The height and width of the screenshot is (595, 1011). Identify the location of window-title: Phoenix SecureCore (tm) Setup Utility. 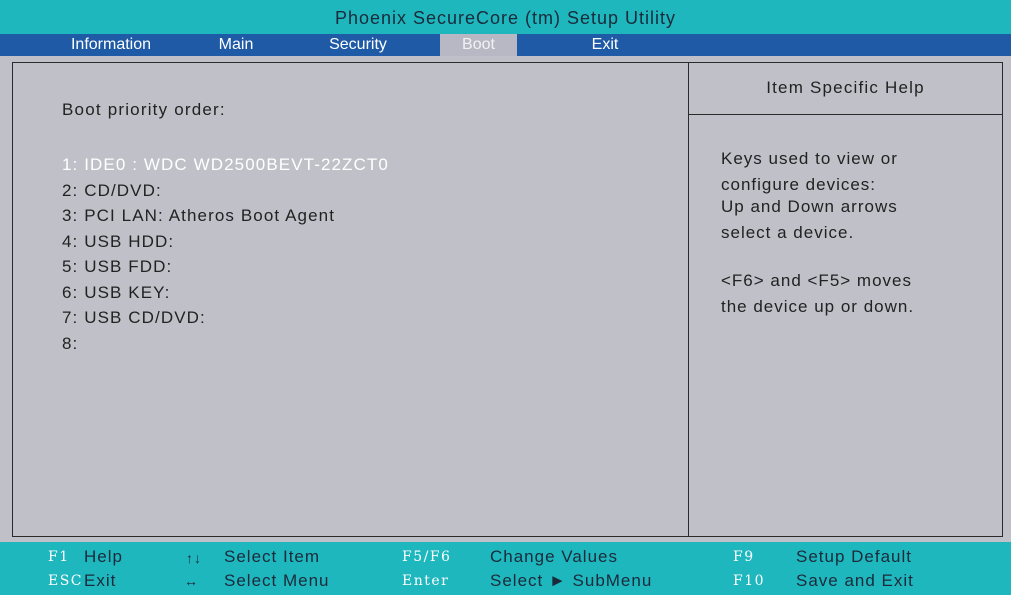
(505, 17).